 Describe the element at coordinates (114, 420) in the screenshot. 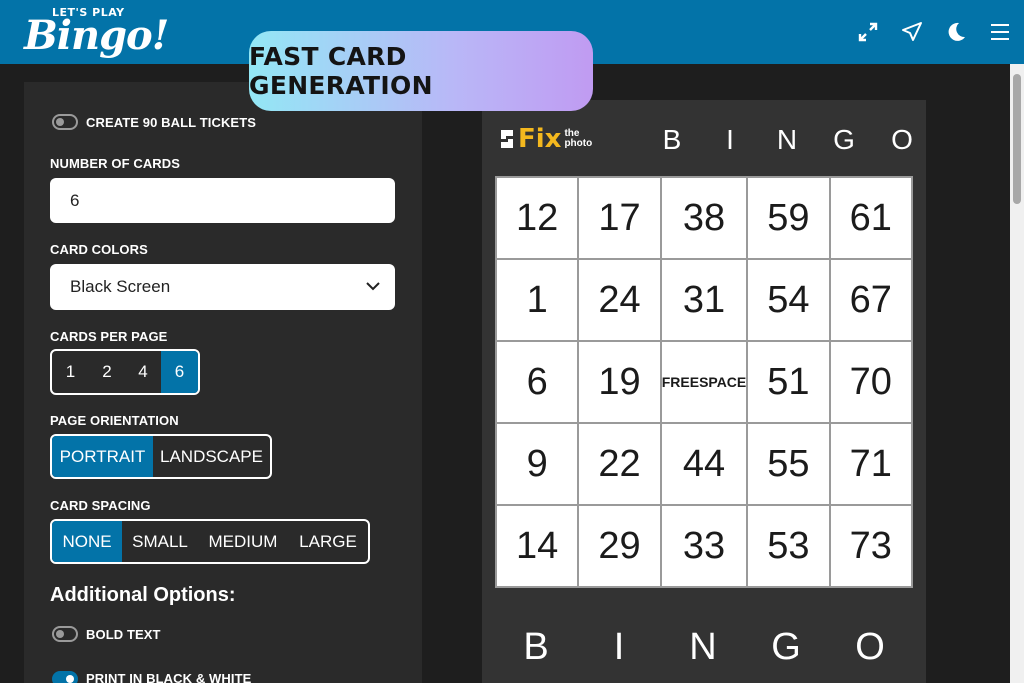

I see `page-orientation-label: PAGE ORIENTATION` at that location.